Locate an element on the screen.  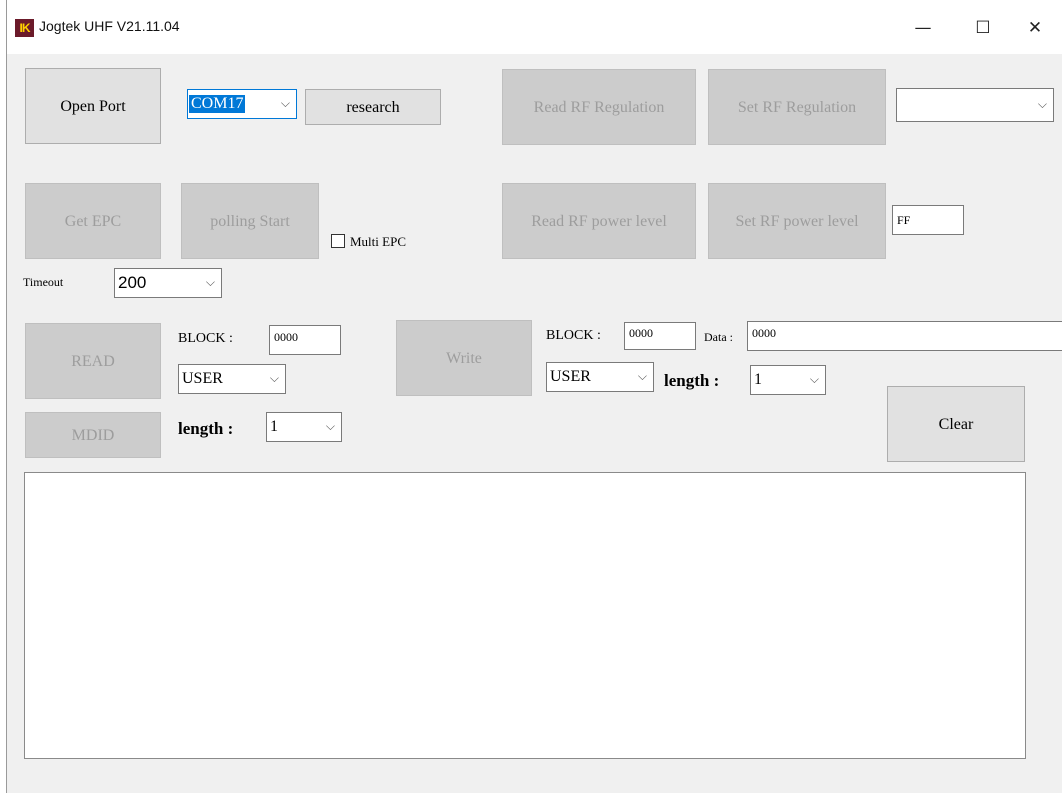
get-epc-button: Get EPC is located at coordinates (93, 221).